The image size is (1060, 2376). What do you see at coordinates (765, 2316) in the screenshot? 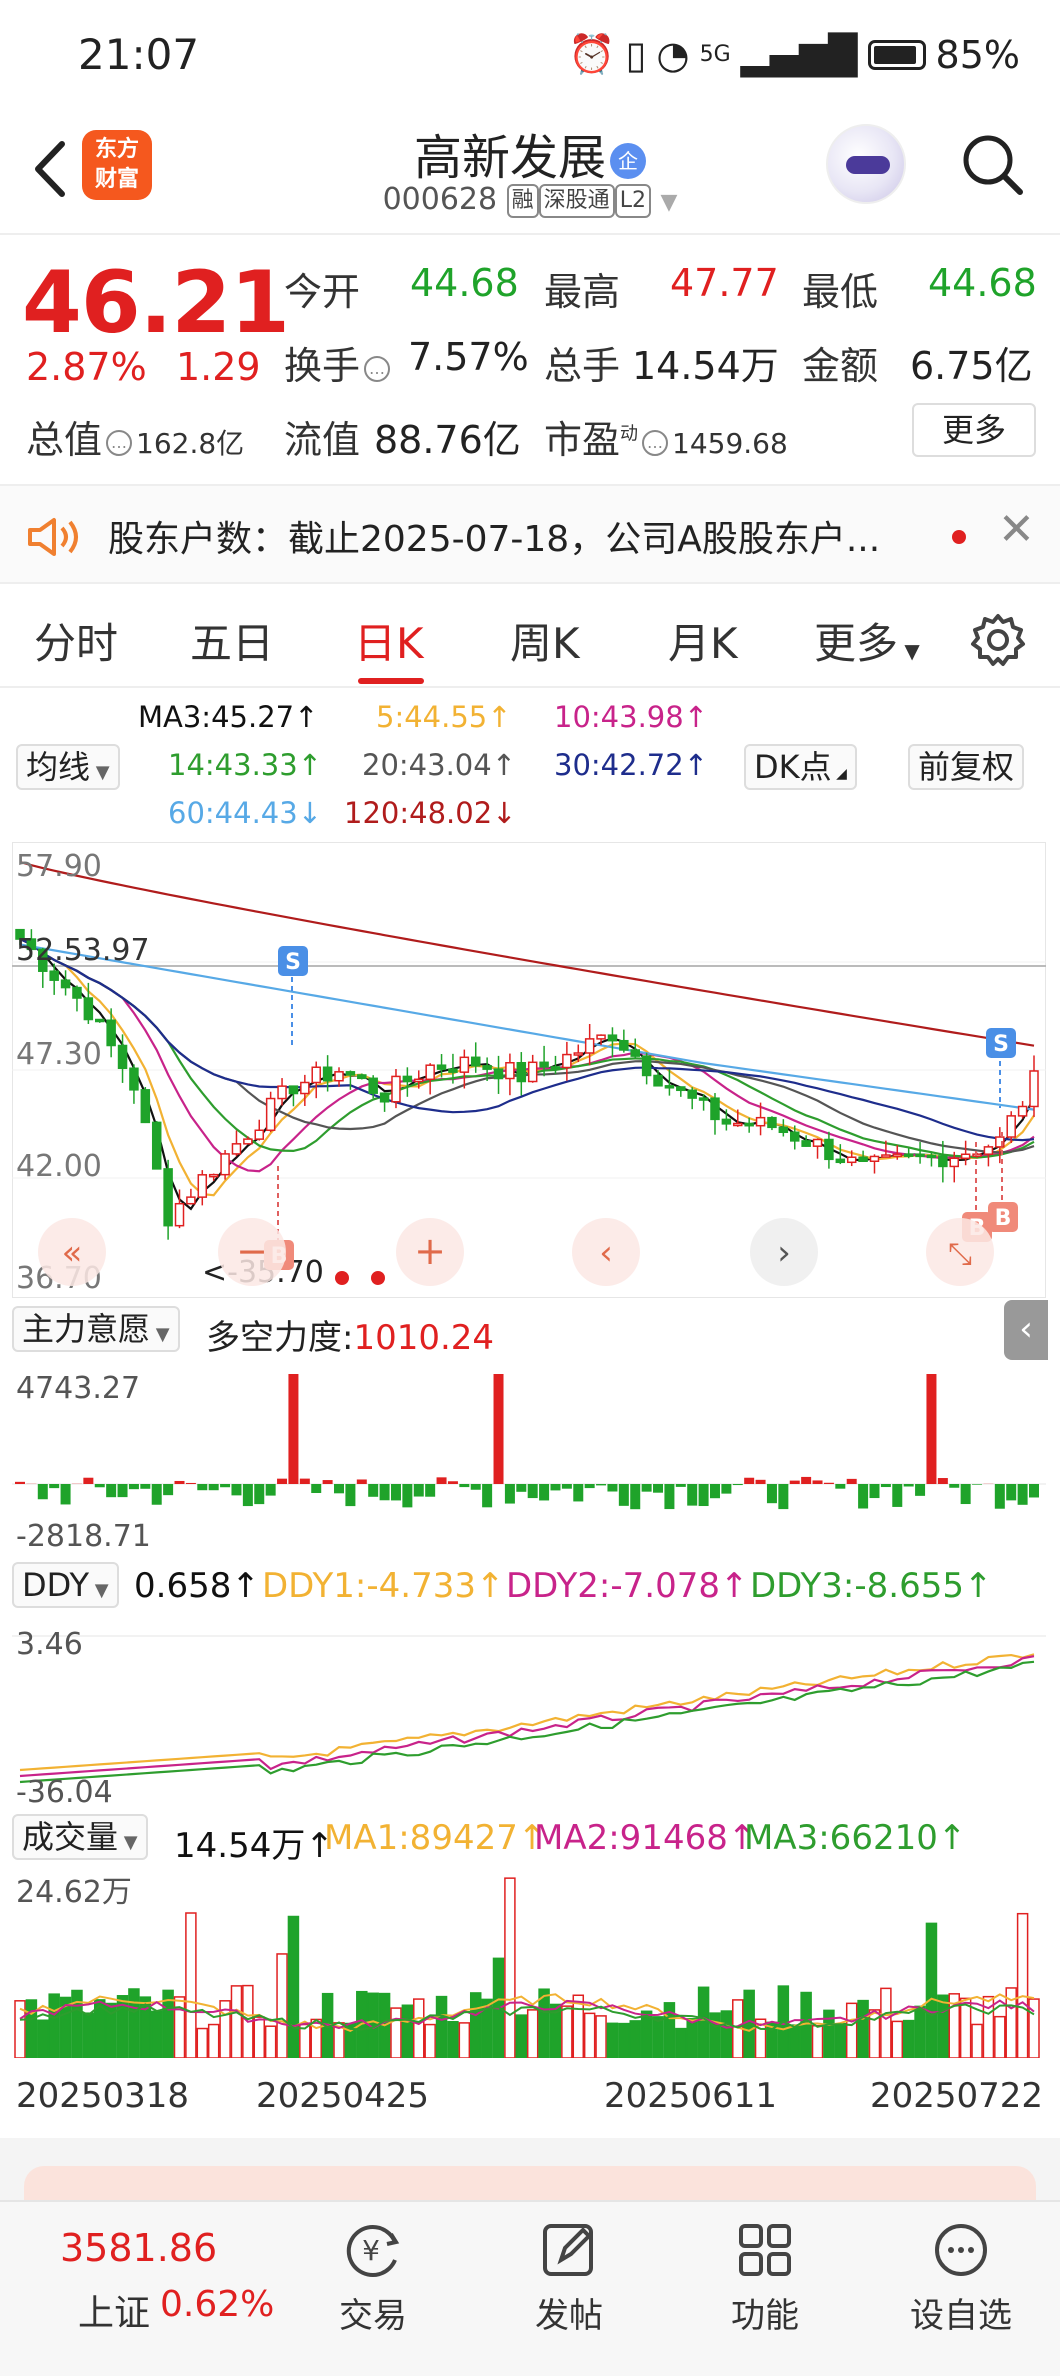
I see `nav-functions-label: 功能` at bounding box center [765, 2316].